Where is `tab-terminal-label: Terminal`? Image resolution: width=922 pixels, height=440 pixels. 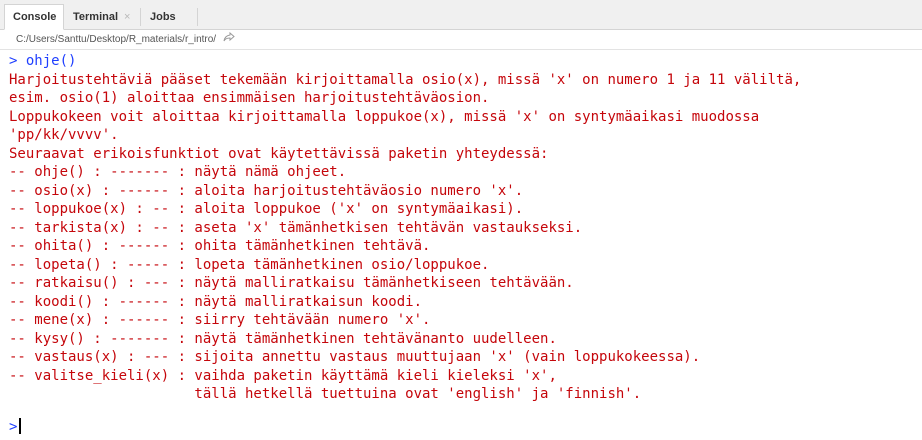 tab-terminal-label: Terminal is located at coordinates (96, 17).